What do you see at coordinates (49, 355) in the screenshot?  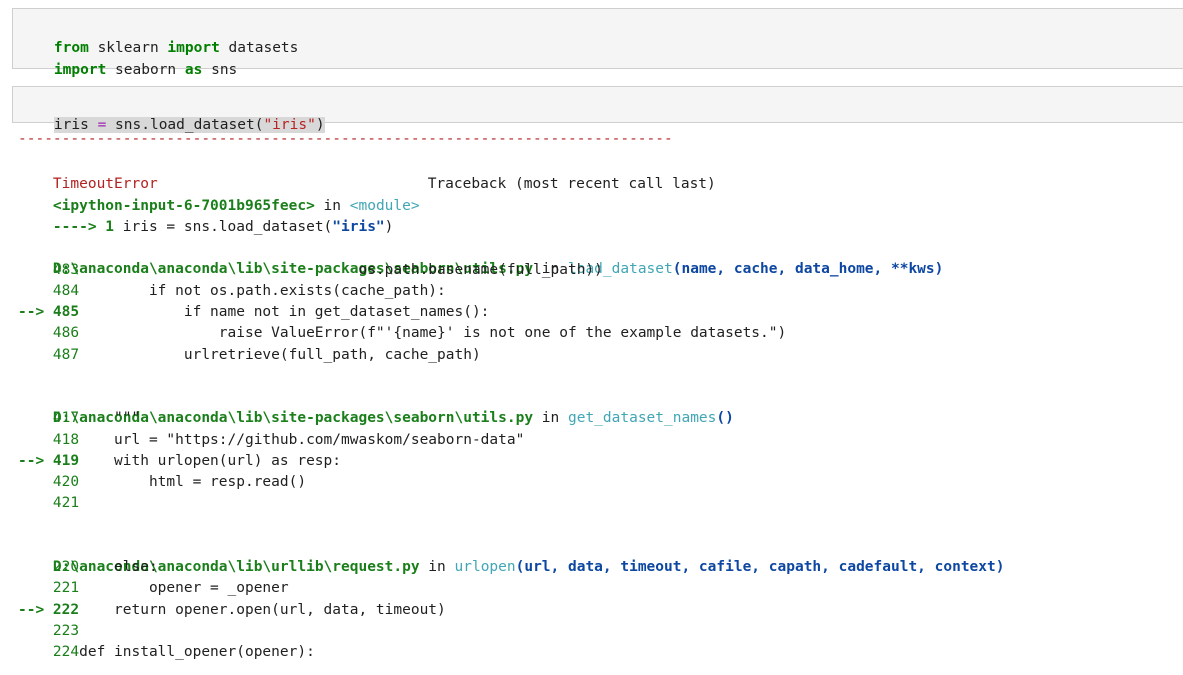 I see `line-number: 487` at bounding box center [49, 355].